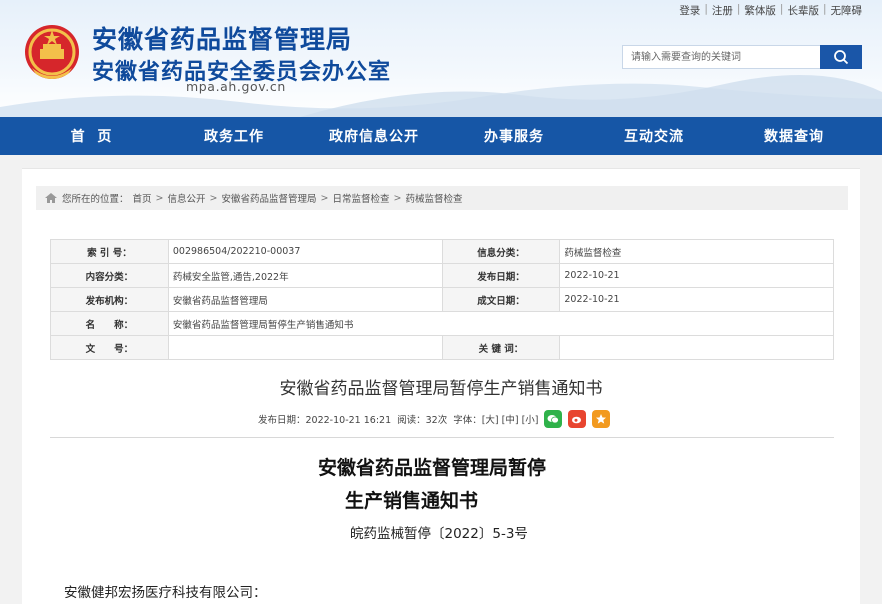 This screenshot has width=882, height=604. What do you see at coordinates (577, 419) in the screenshot?
I see `weibo-icon` at bounding box center [577, 419].